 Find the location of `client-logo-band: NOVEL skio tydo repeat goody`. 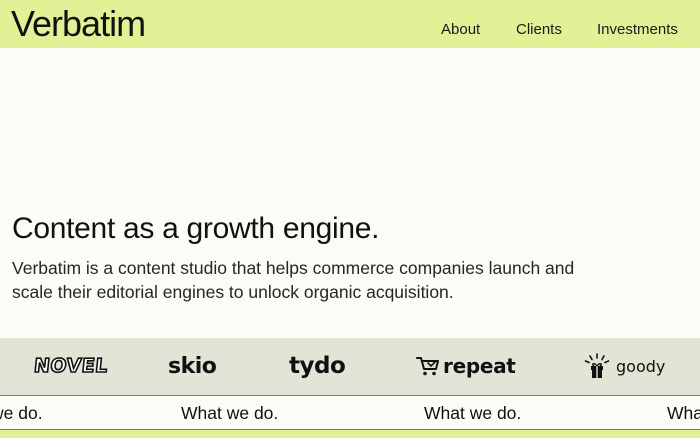

client-logo-band: NOVEL skio tydo repeat goody is located at coordinates (350, 366).